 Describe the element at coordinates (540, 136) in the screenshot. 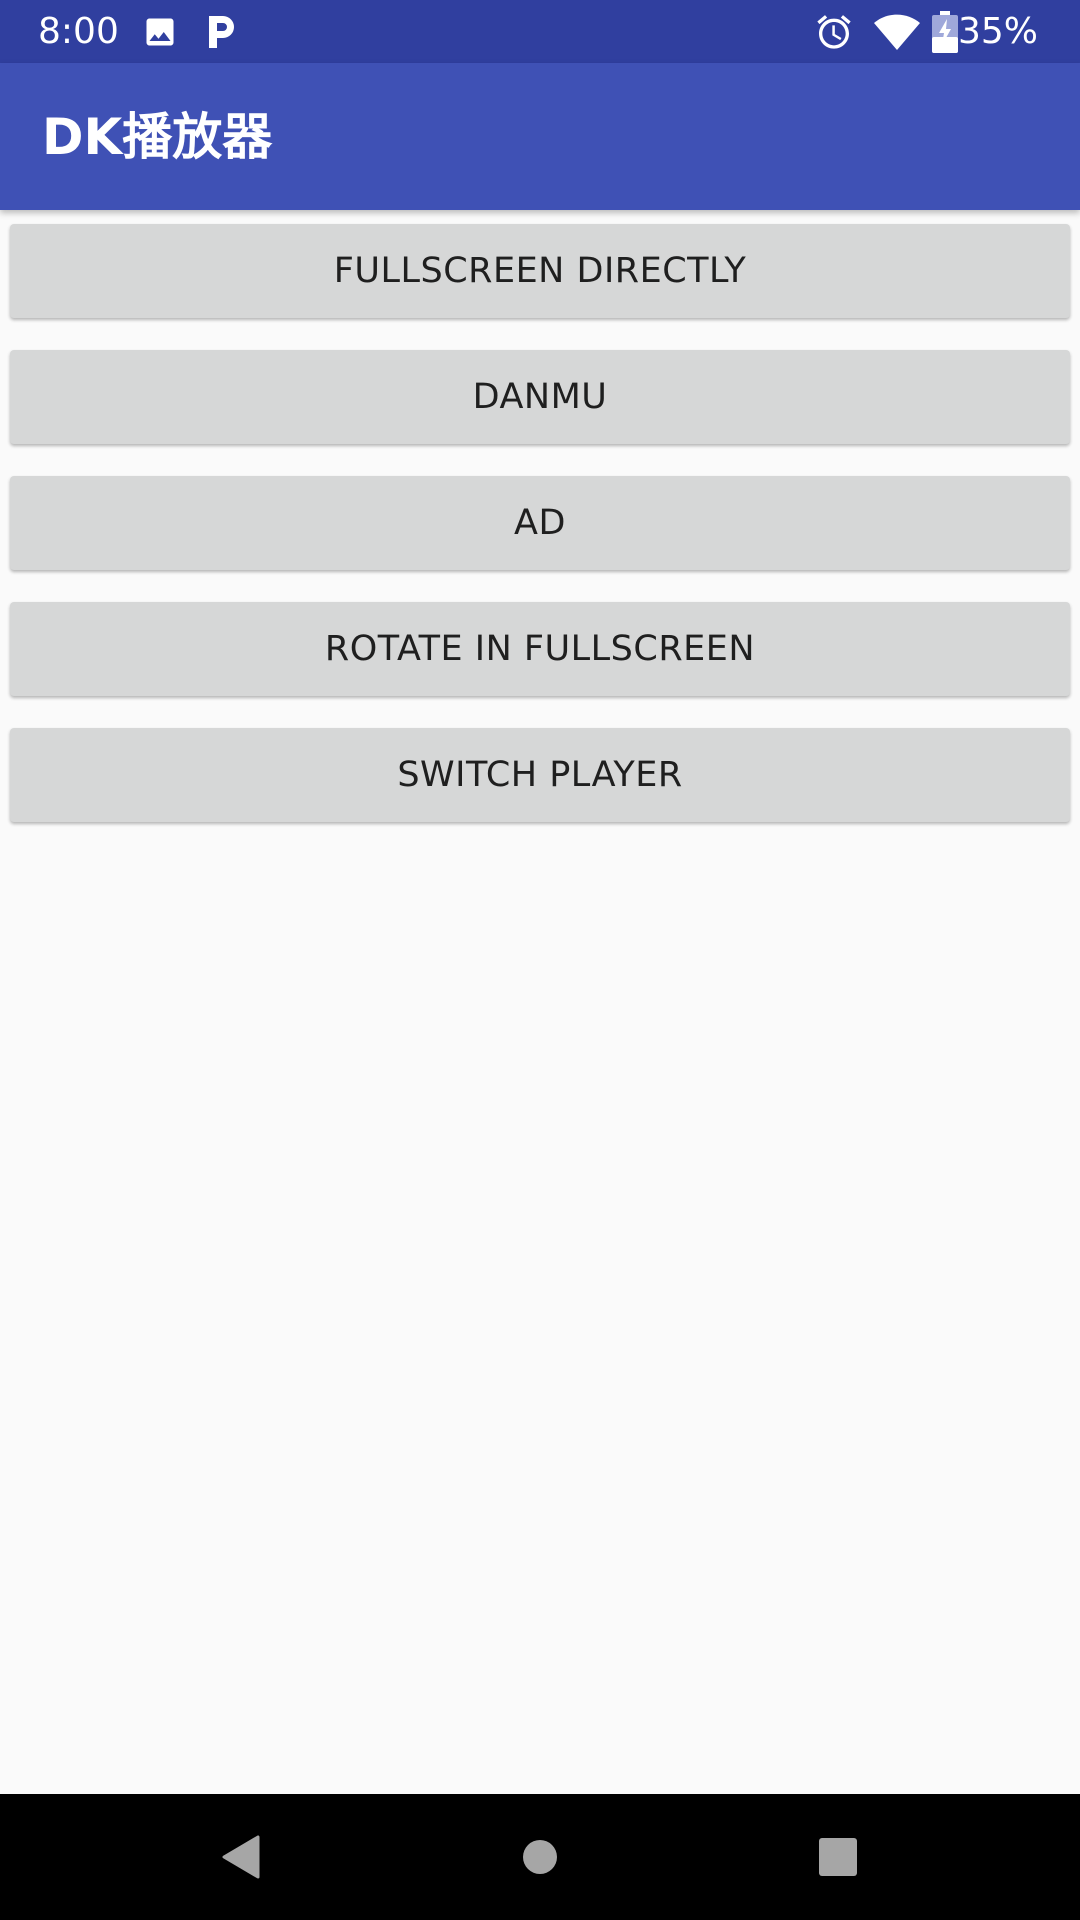

I see `app-bar: DK播放器` at that location.